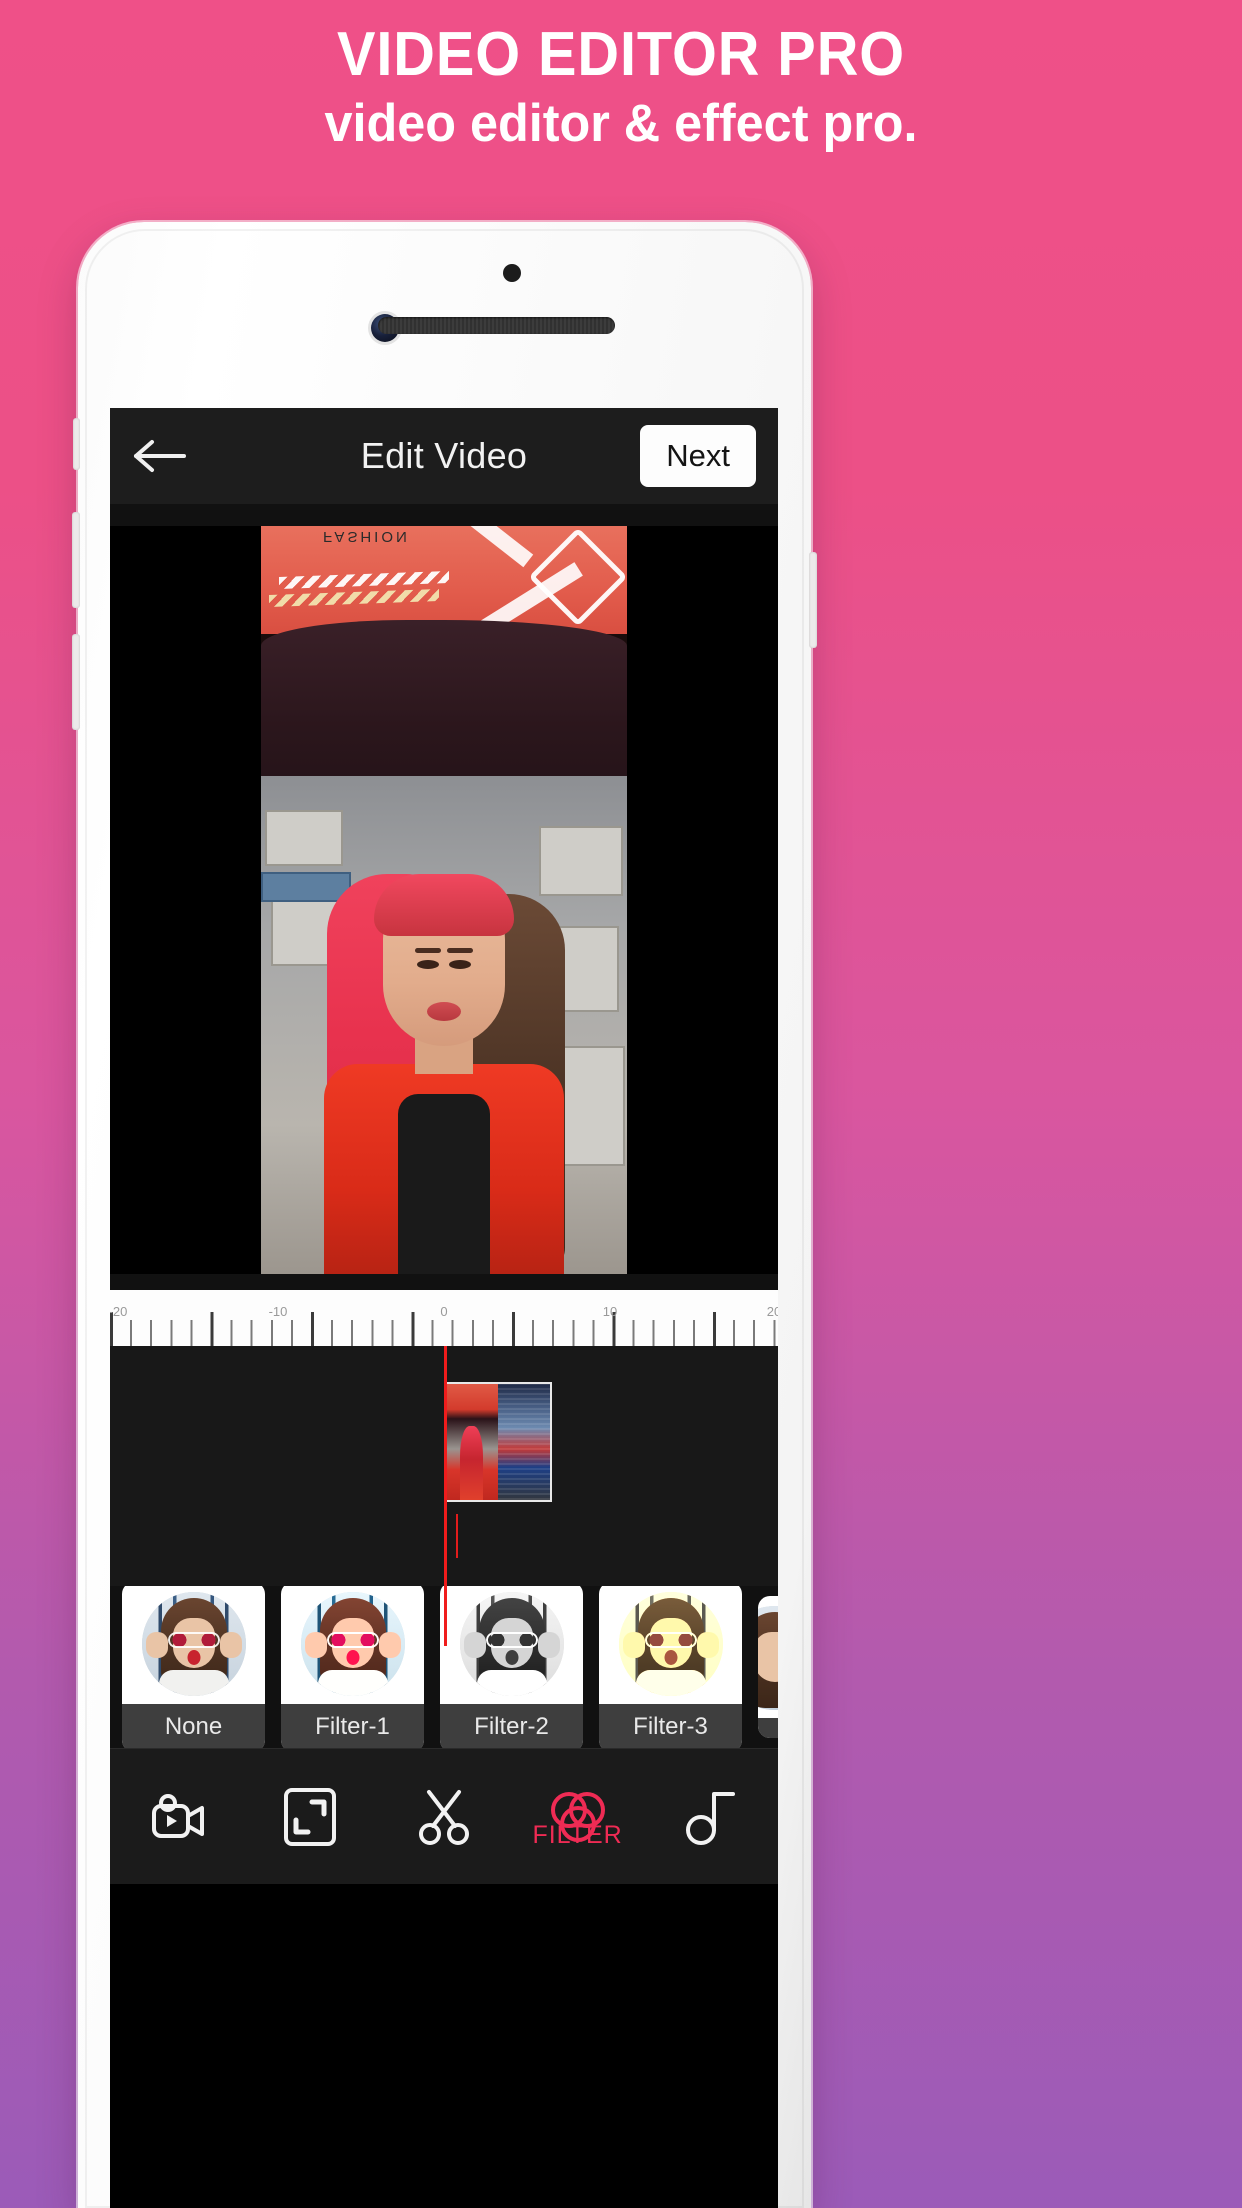 The height and width of the screenshot is (2208, 1242). I want to click on diamond-decor, so click(577, 577).